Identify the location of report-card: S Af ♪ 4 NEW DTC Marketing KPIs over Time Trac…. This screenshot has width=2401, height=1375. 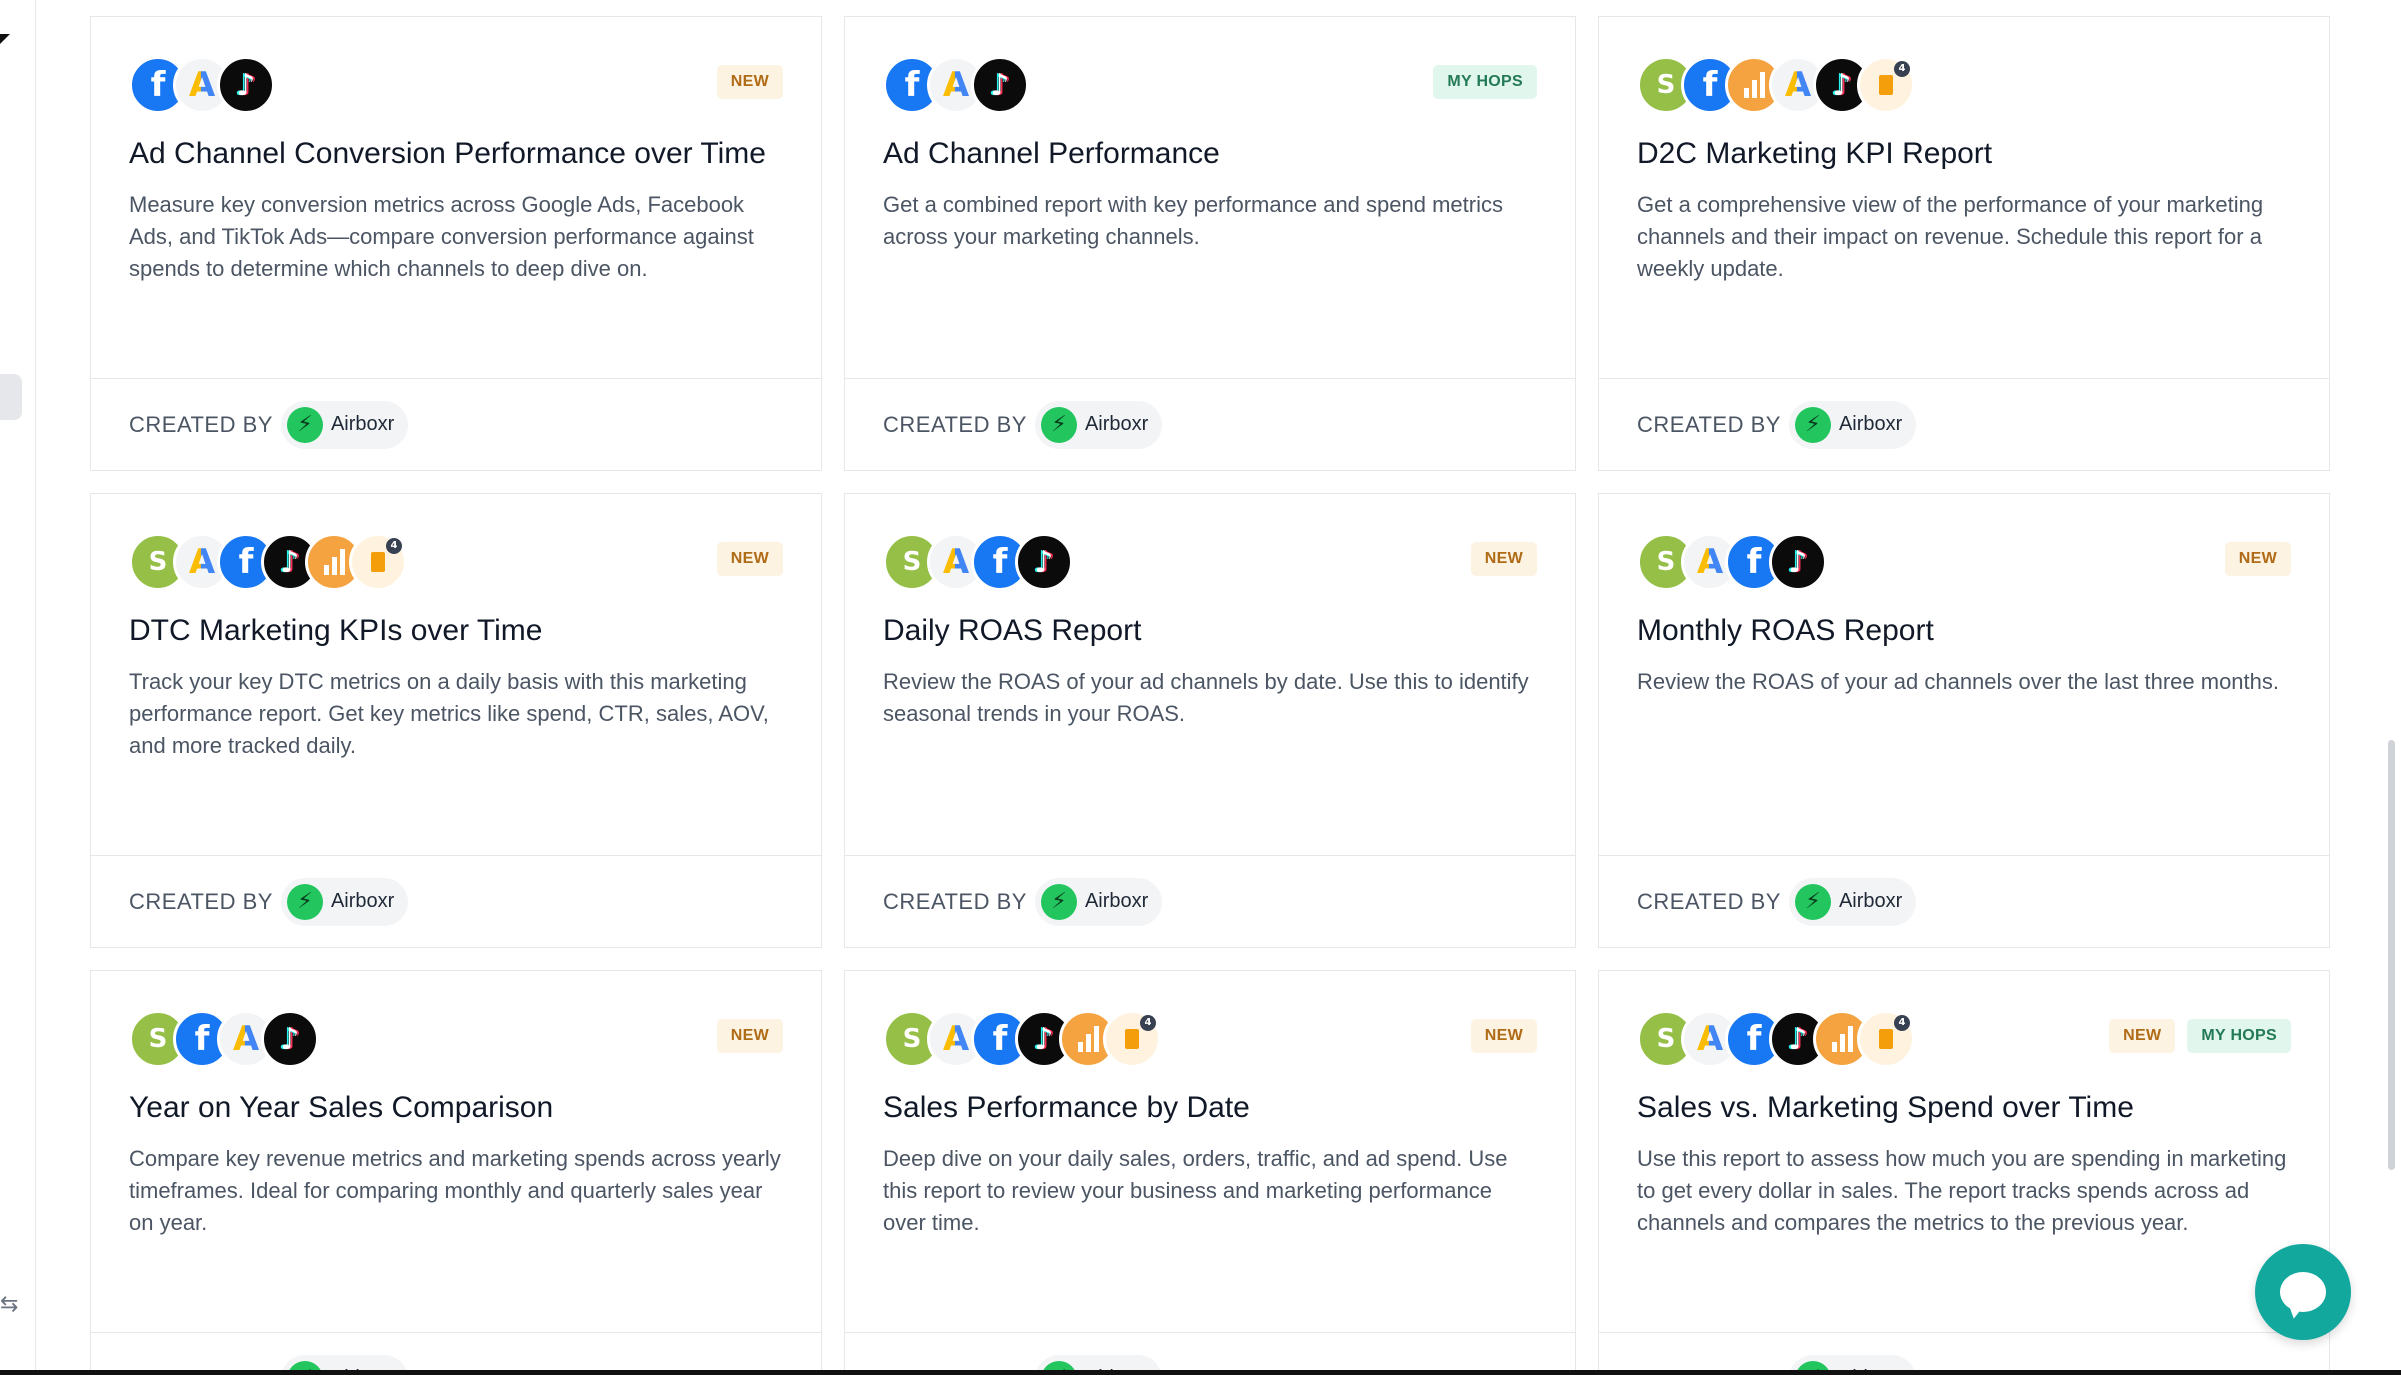
(456, 720).